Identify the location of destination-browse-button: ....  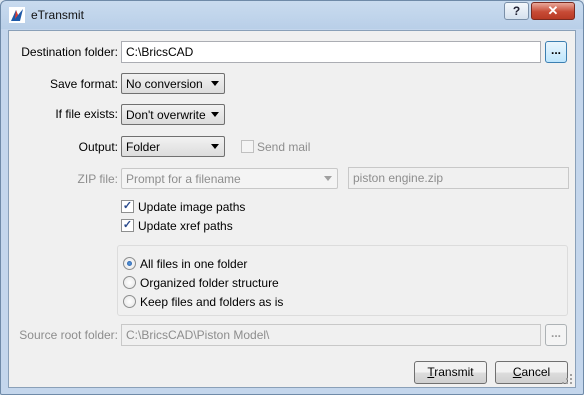
(556, 52).